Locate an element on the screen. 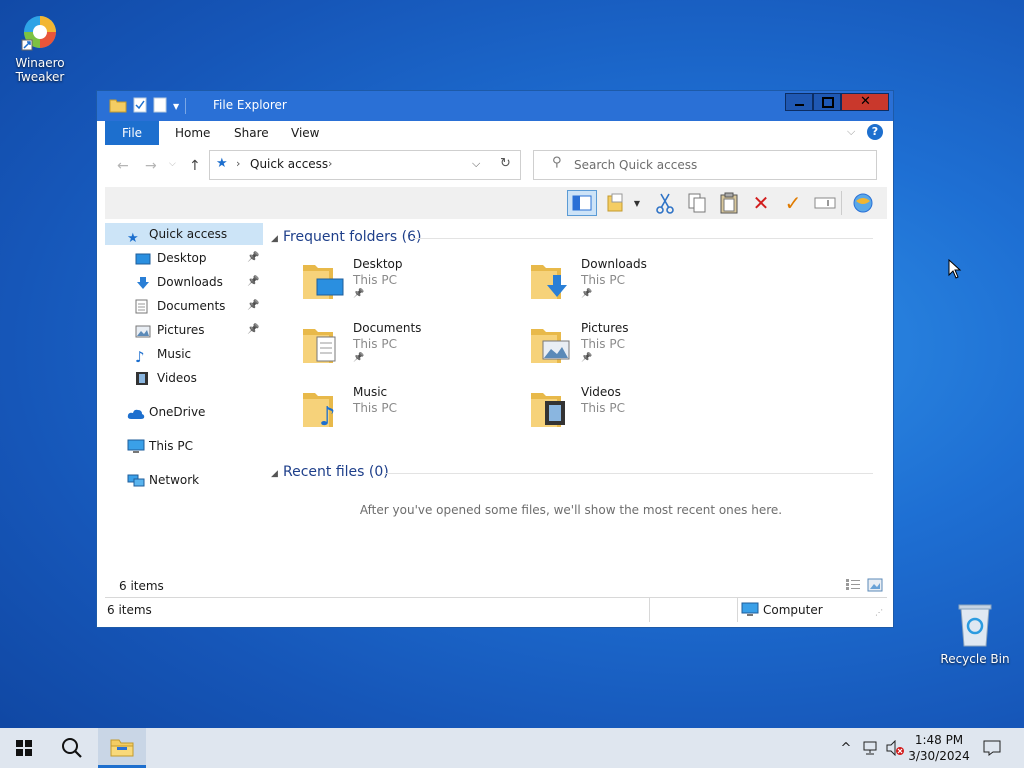 Image resolution: width=1024 pixels, height=768 pixels. forward-button: → is located at coordinates (151, 166).